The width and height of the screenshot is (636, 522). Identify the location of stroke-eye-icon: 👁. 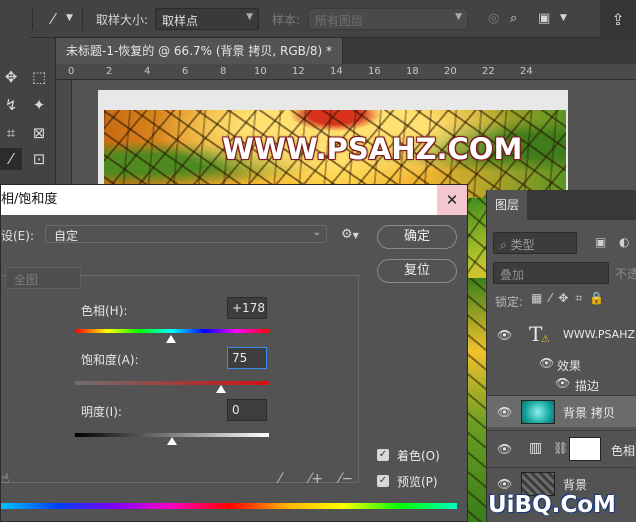
(562, 383).